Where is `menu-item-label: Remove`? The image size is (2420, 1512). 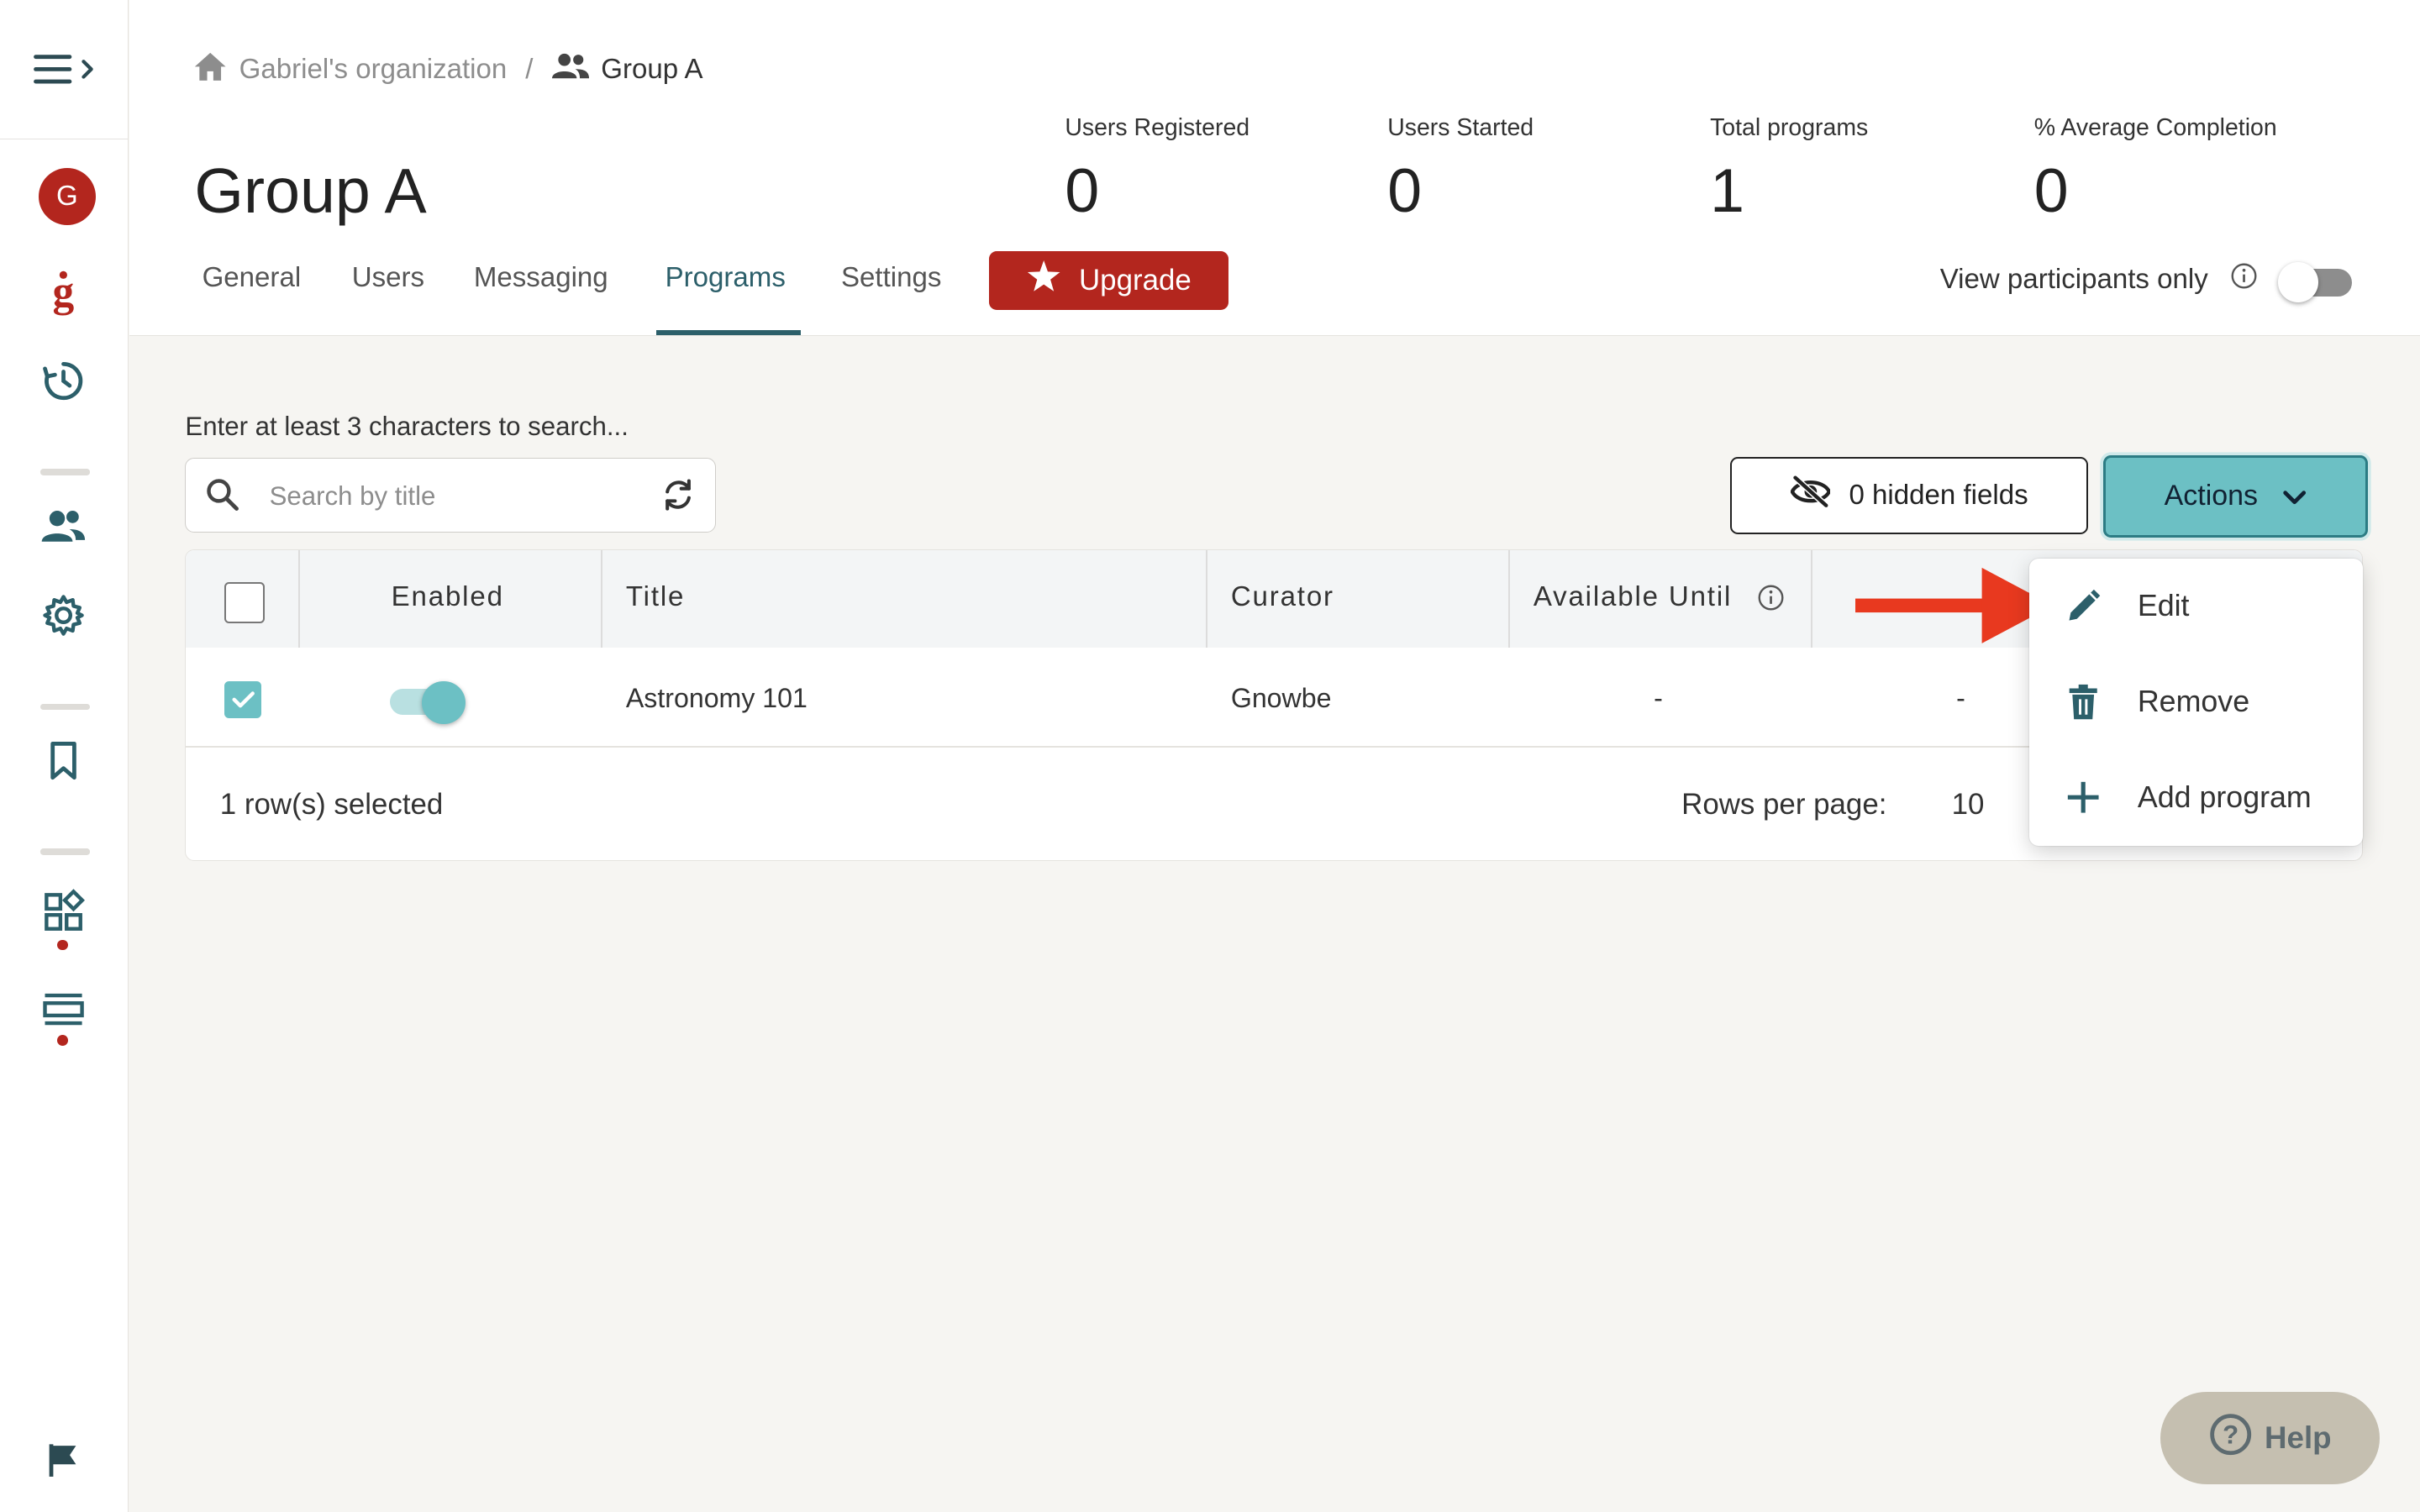 menu-item-label: Remove is located at coordinates (2193, 702).